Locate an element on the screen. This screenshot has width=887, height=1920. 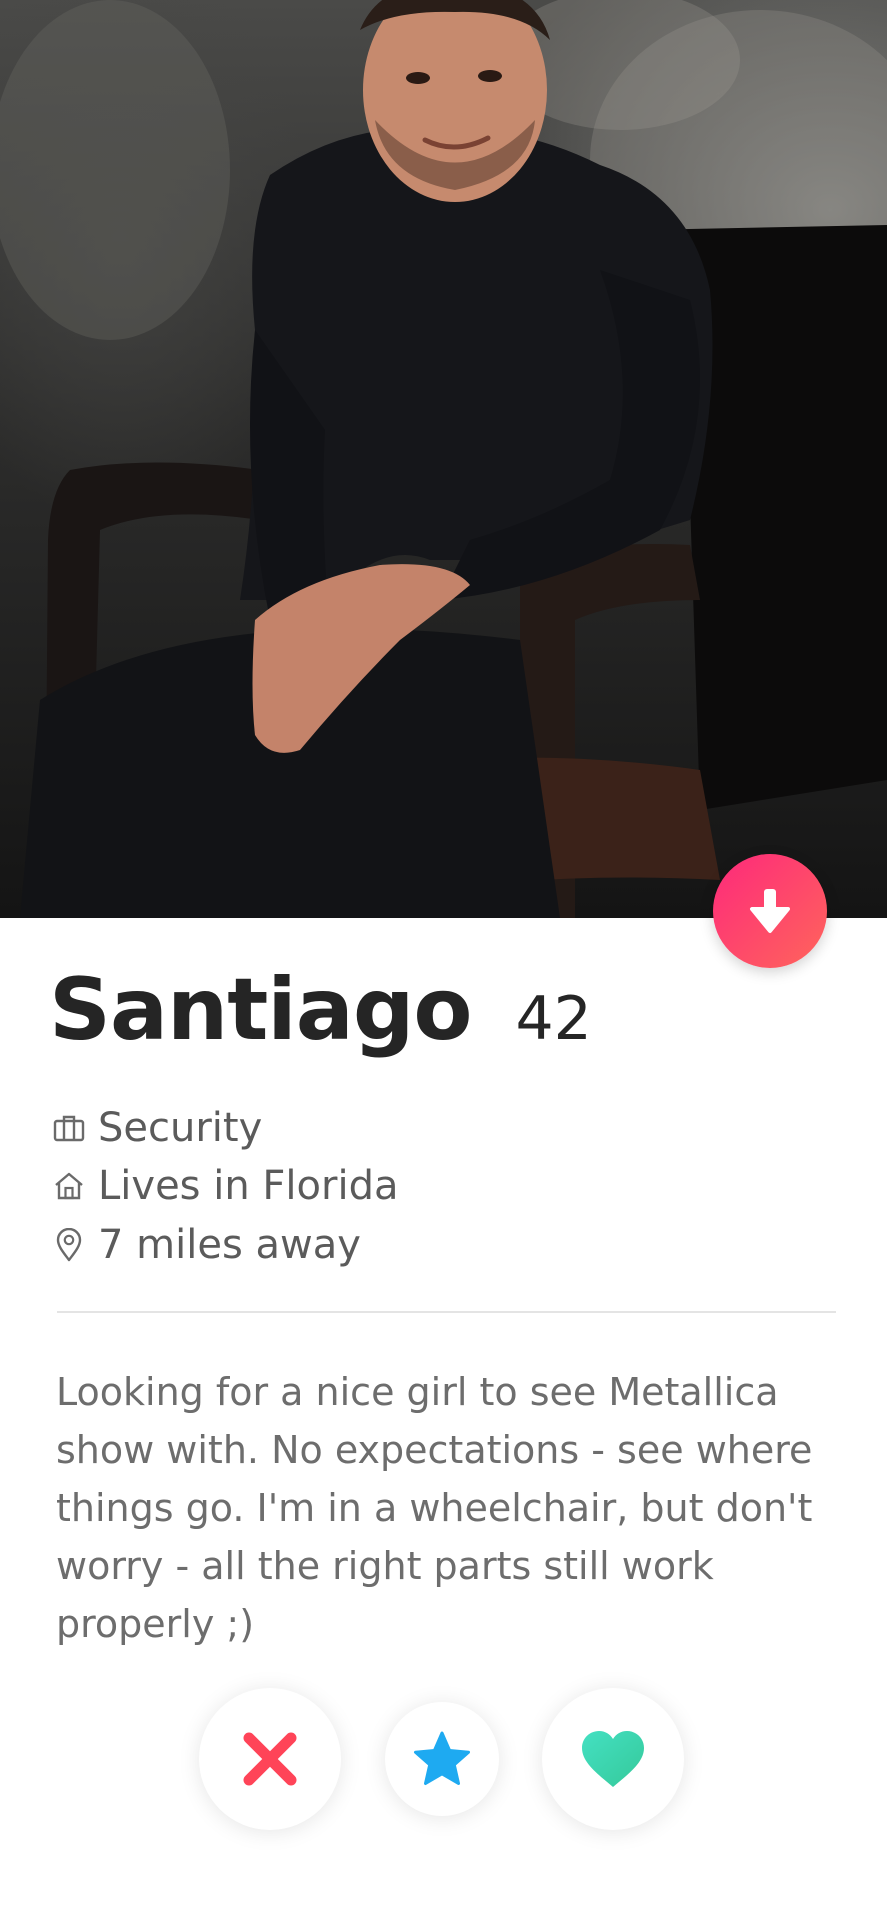
nope-button is located at coordinates (270, 1759).